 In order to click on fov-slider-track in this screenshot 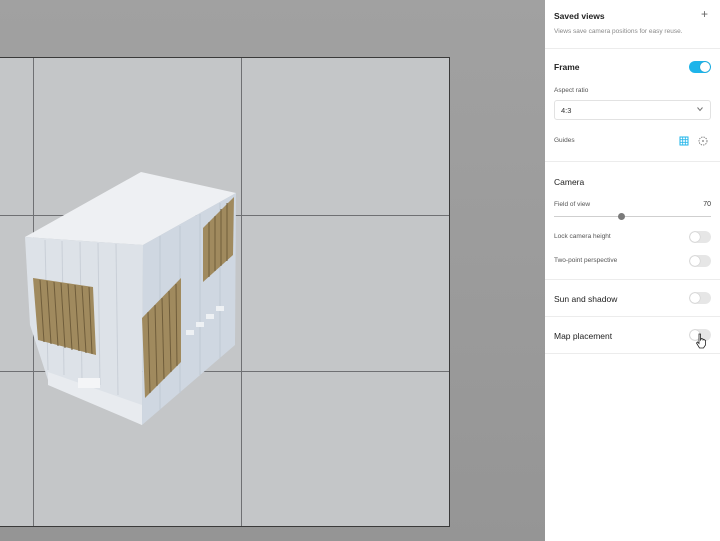, I will do `click(632, 216)`.